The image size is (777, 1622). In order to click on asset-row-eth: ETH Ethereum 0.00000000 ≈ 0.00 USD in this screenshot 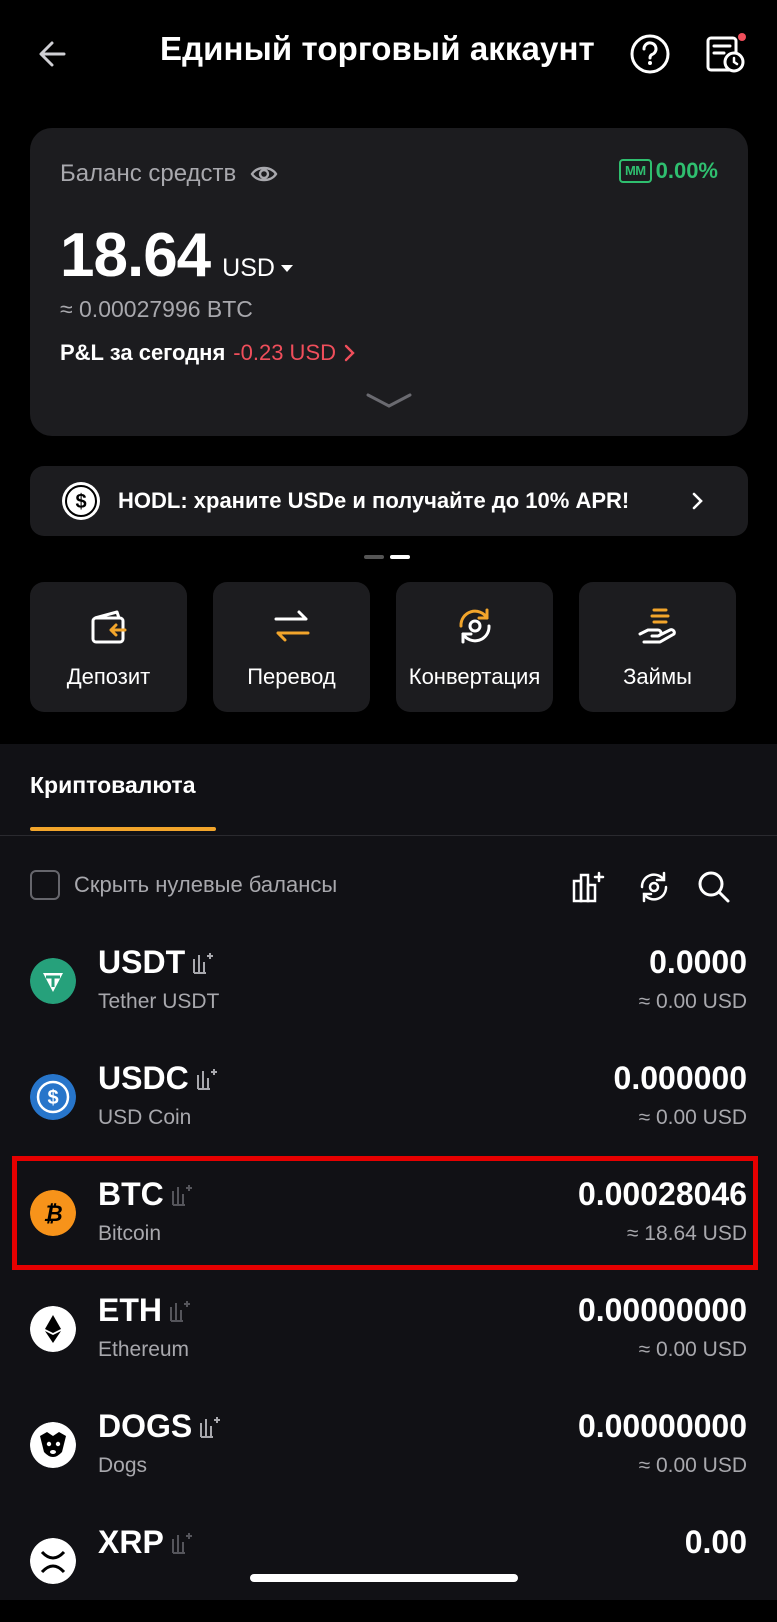, I will do `click(388, 1331)`.